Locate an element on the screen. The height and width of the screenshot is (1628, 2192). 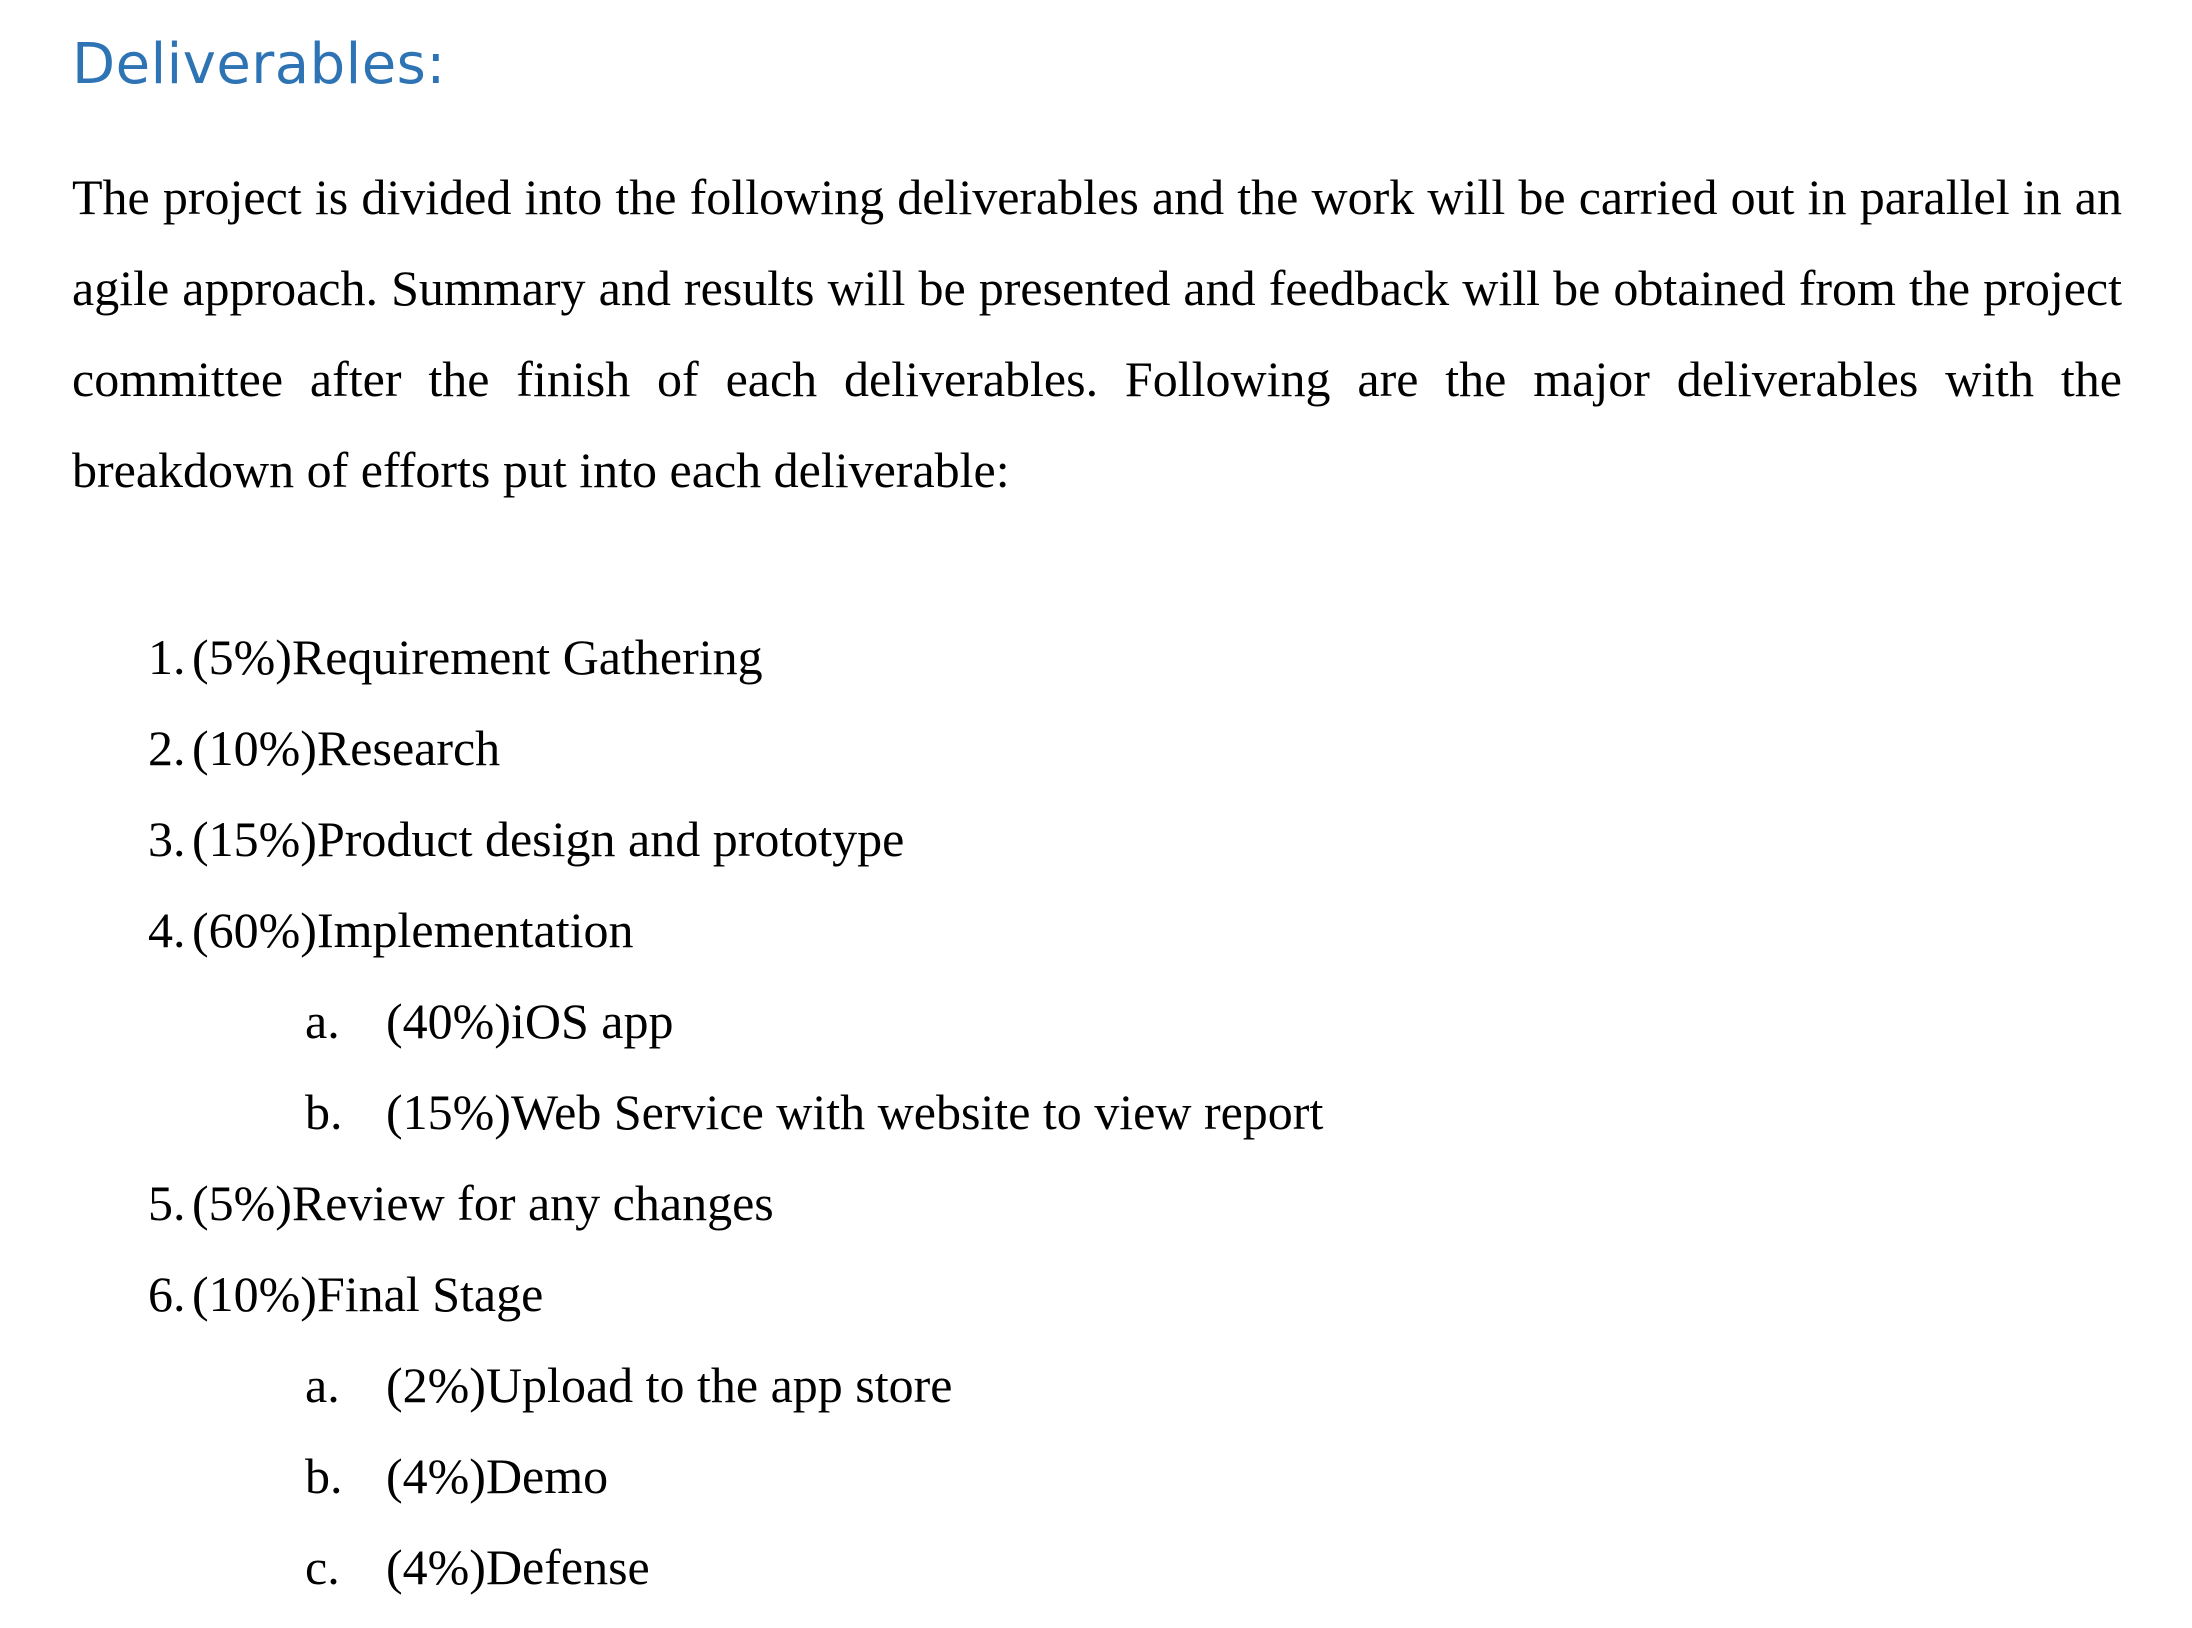
deliverable-text: (40%)iOS app is located at coordinates (530, 1021).